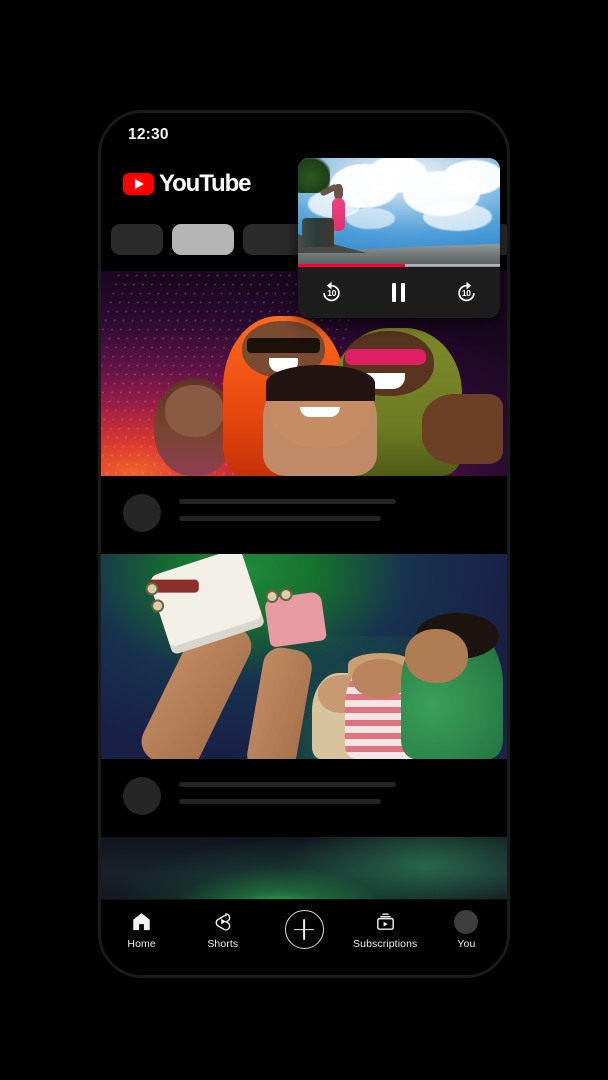  I want to click on nav-item-home: Home, so click(141, 929).